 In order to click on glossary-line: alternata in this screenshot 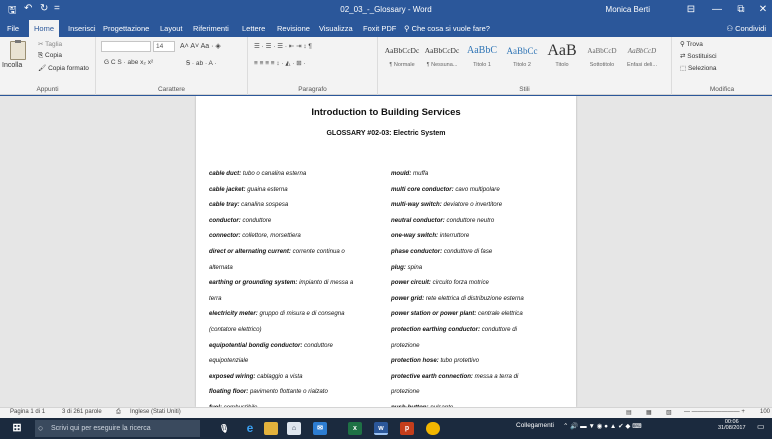, I will do `click(294, 268)`.